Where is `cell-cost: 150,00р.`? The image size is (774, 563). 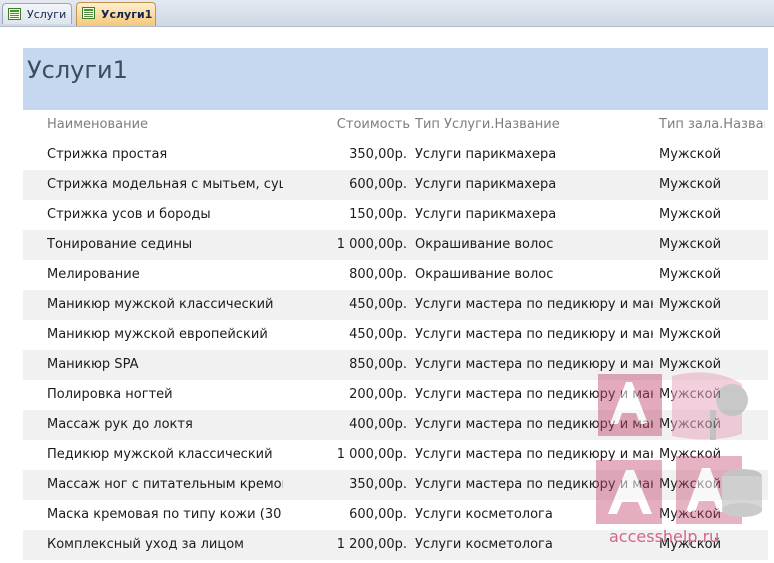
cell-cost: 150,00р. is located at coordinates (378, 214).